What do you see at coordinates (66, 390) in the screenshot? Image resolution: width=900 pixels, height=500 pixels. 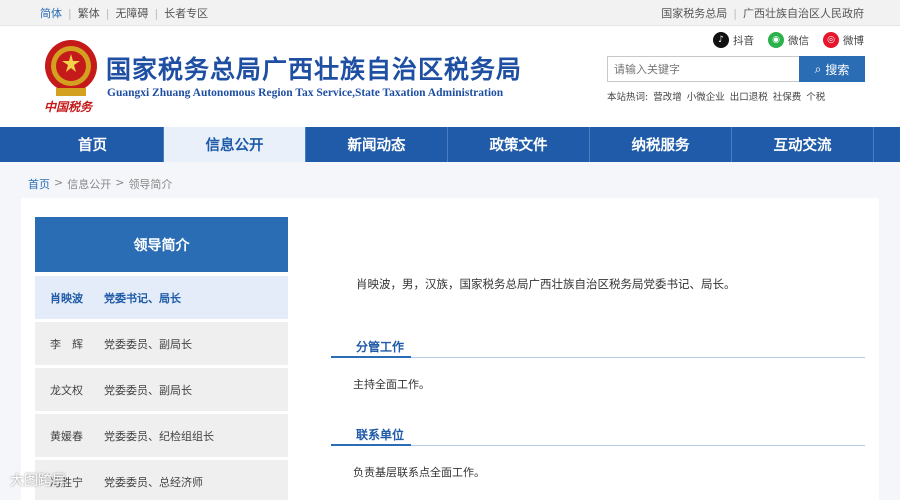 I see `leader-name: 龙文权` at bounding box center [66, 390].